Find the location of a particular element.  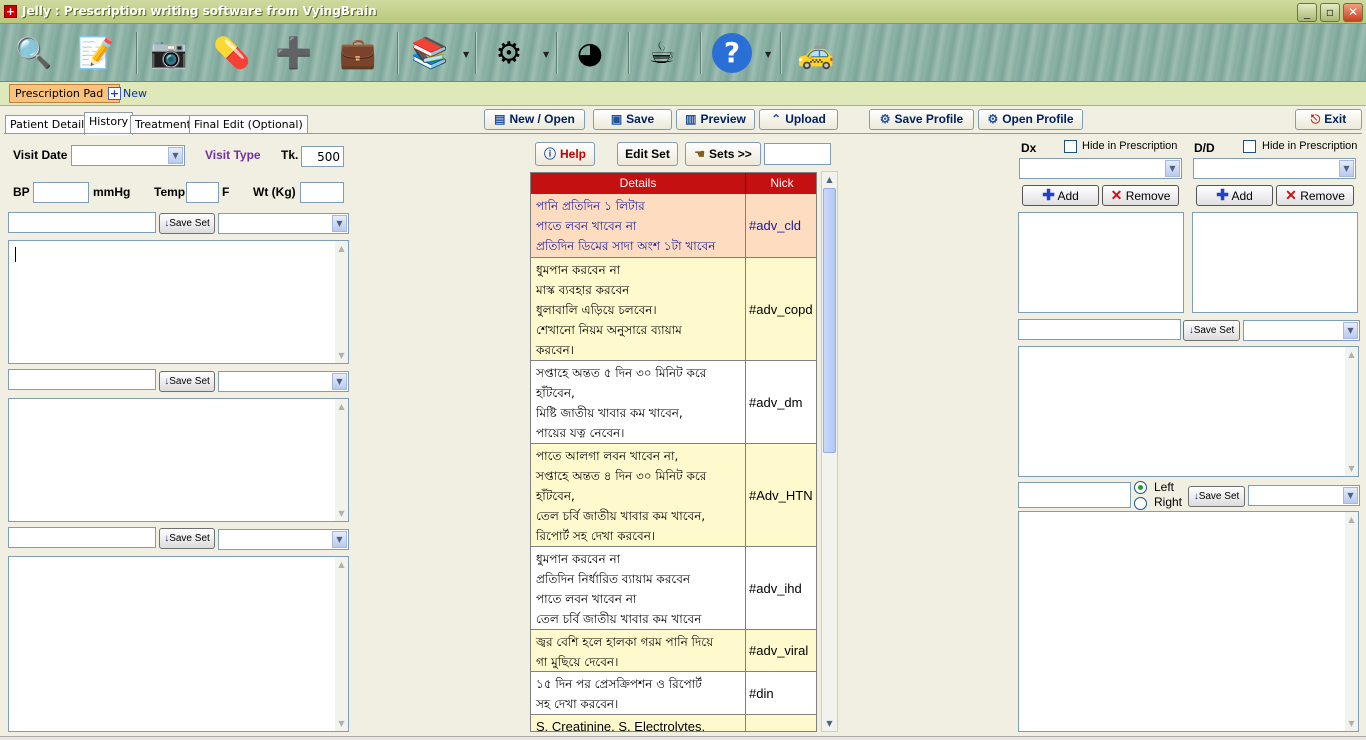

save-profile-button: ⚙ Save Profile is located at coordinates (921, 119).